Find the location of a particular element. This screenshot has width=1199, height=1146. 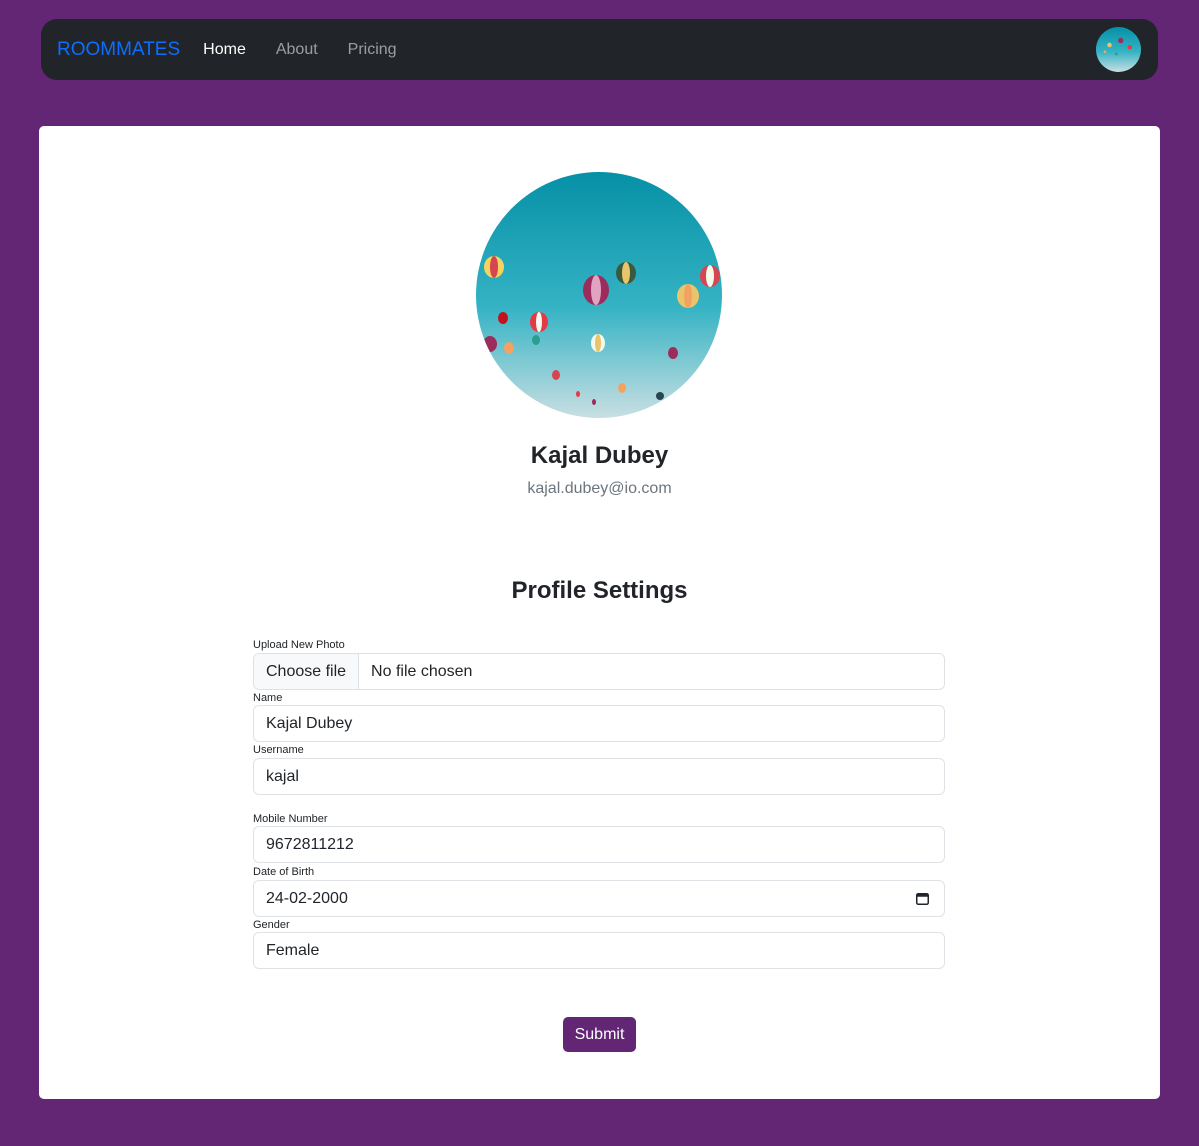

username-value: kajal is located at coordinates (282, 776).